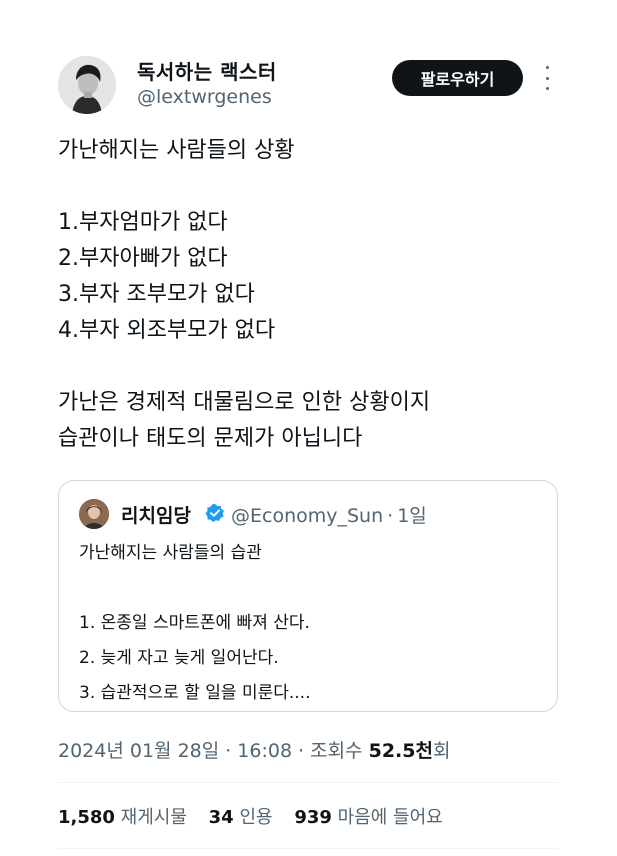 Image resolution: width=617 pixels, height=856 pixels. Describe the element at coordinates (412, 516) in the screenshot. I see `quoted-tweet-time: 1일` at that location.